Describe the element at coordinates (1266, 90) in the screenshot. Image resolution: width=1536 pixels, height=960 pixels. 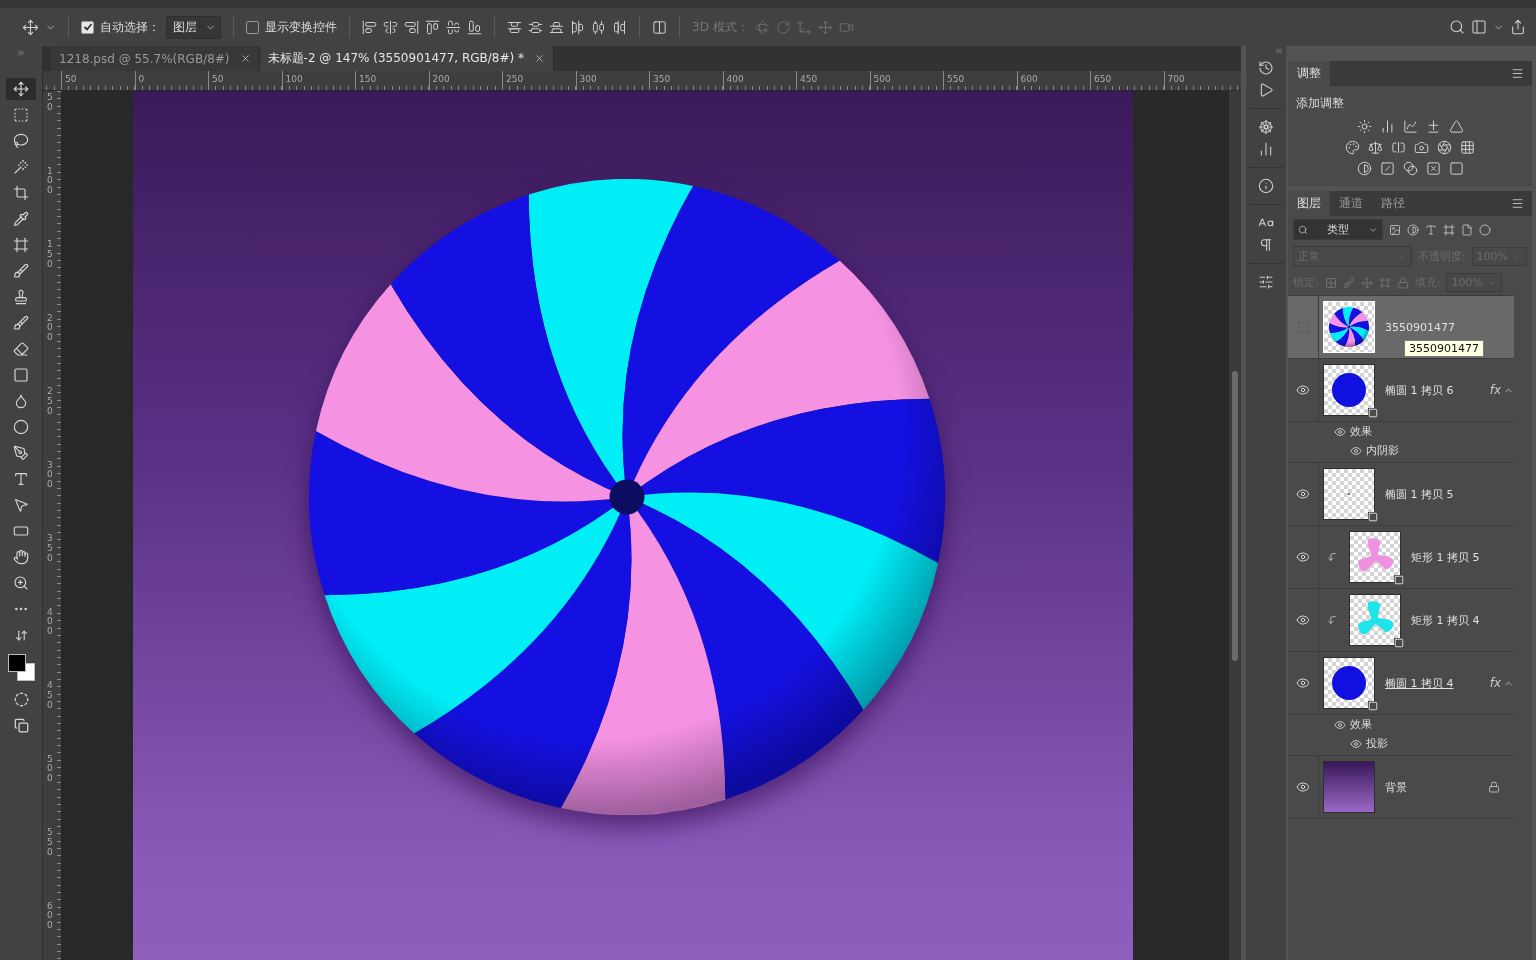
I see `play-icon` at that location.